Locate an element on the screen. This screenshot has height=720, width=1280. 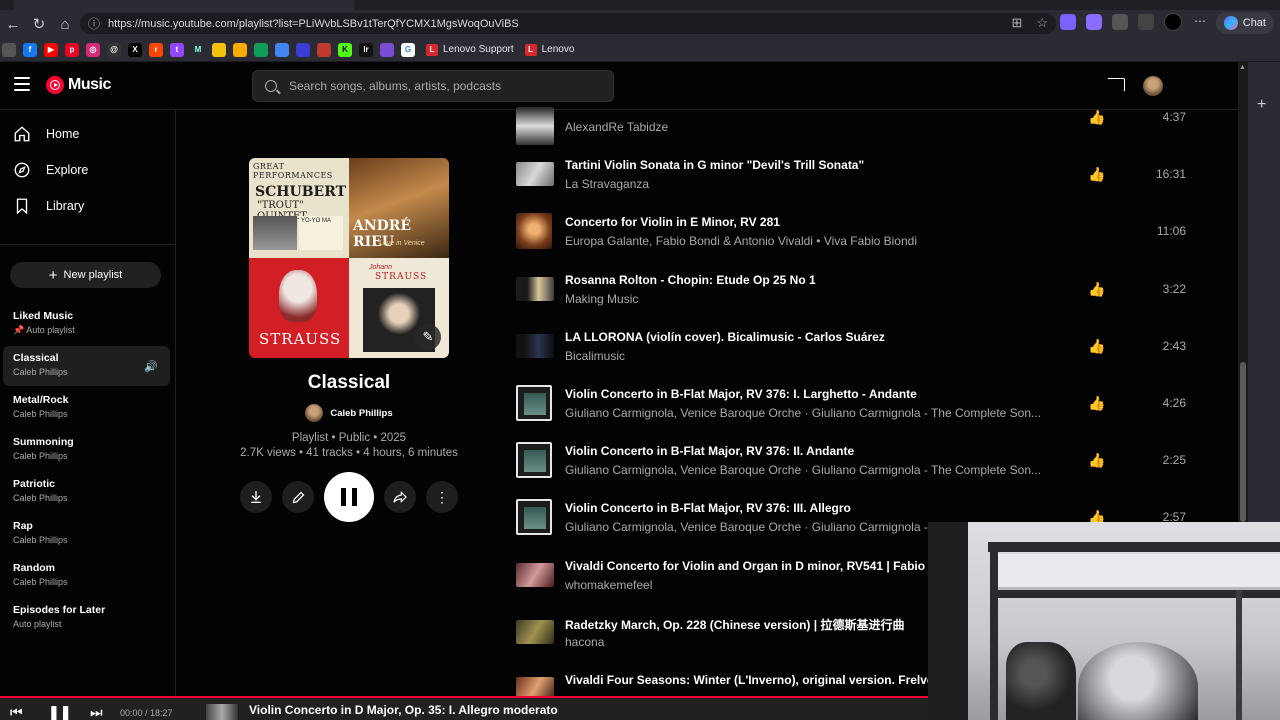
sidebar-playlist-metal-rock: Metal/Rock Caleb Phillips is located at coordinates (86, 408).